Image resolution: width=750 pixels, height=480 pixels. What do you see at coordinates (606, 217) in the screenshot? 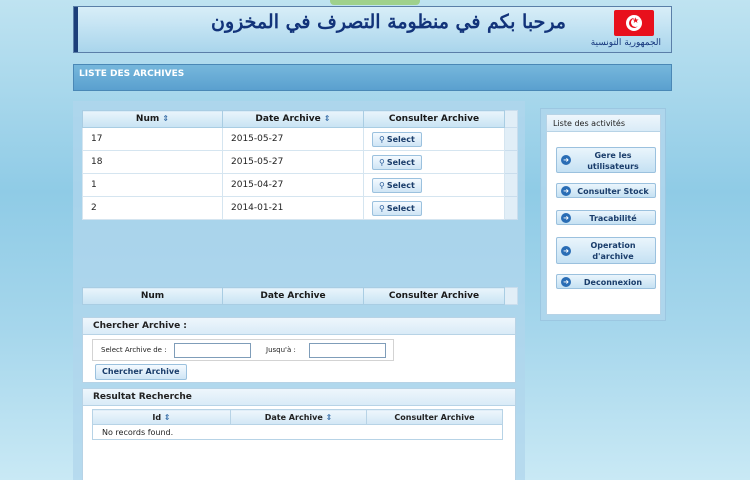
I see `traceability-button: ➜ Tracabilité` at bounding box center [606, 217].